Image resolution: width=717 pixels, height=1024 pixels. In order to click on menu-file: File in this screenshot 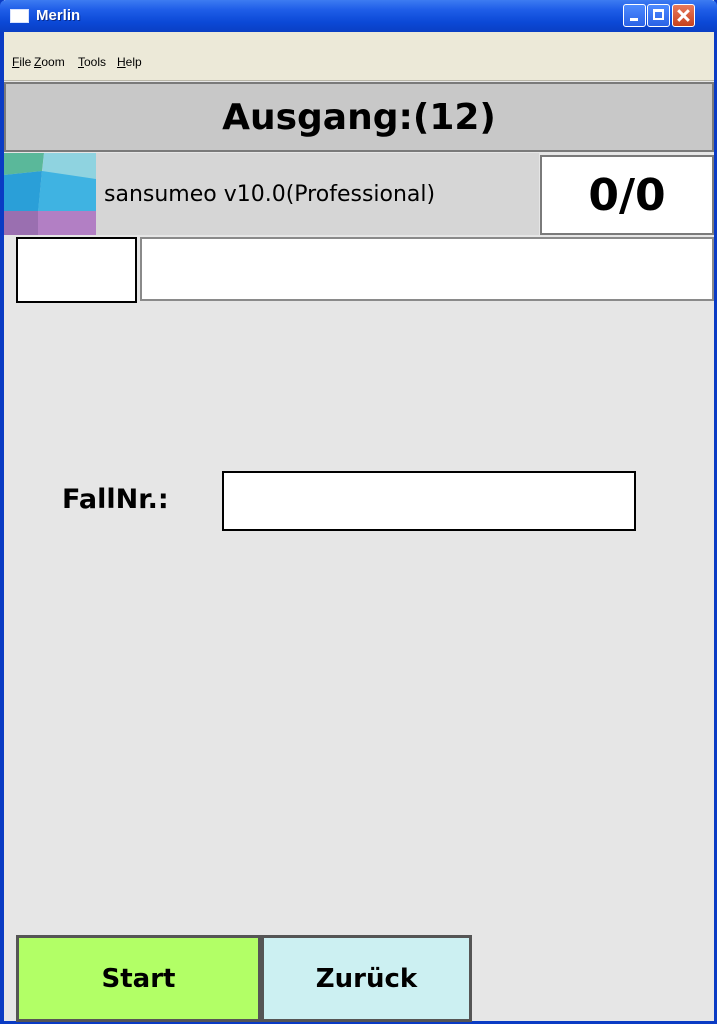, I will do `click(21, 62)`.